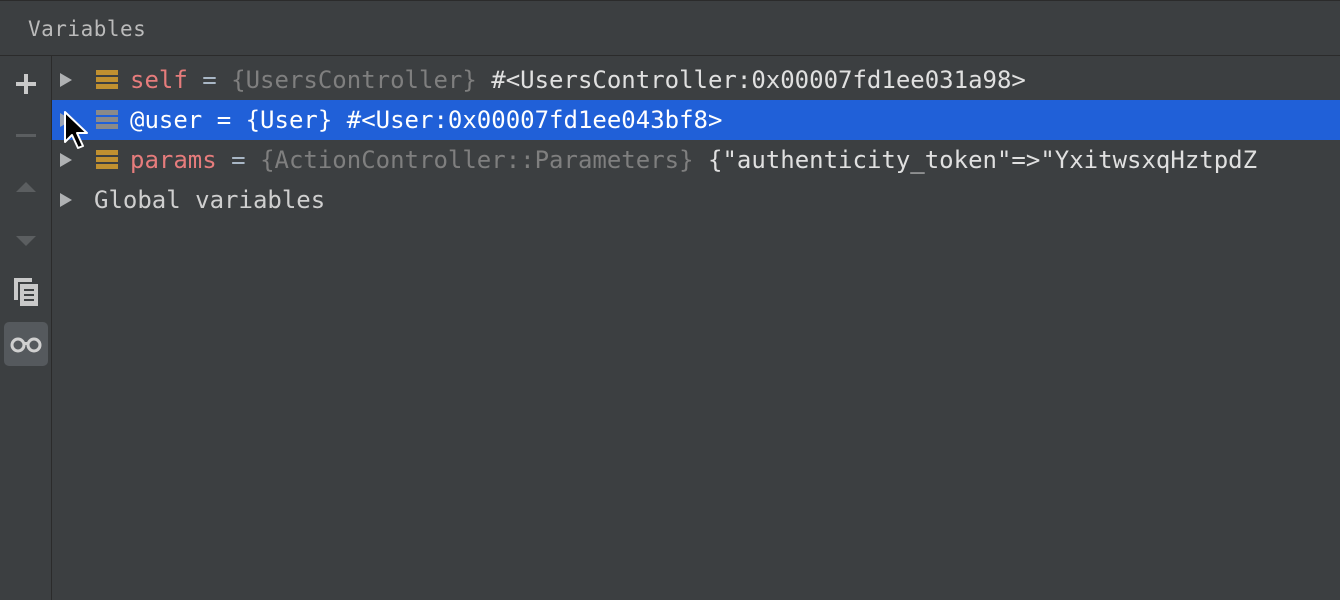 This screenshot has width=1340, height=600. I want to click on variable-value: {"authenticity_token"=>"YxitwsxqHztpdZ, so click(975, 160).